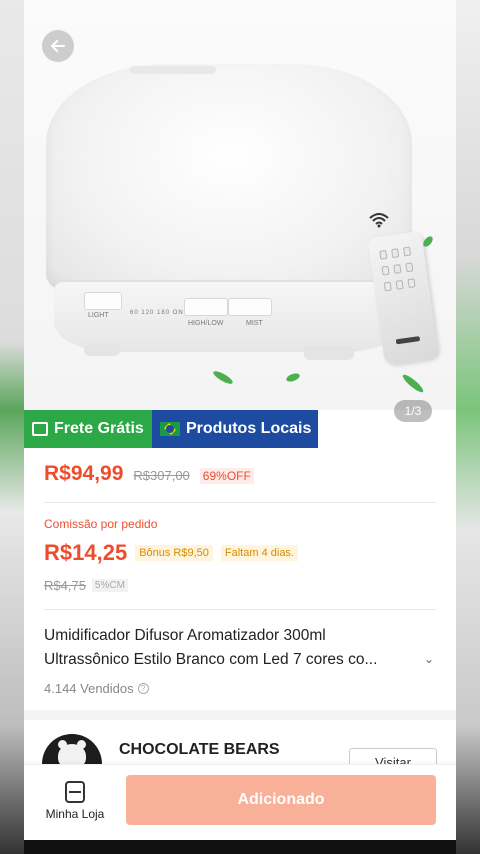 Image resolution: width=480 pixels, height=854 pixels. I want to click on brazil-flag-icon, so click(170, 429).